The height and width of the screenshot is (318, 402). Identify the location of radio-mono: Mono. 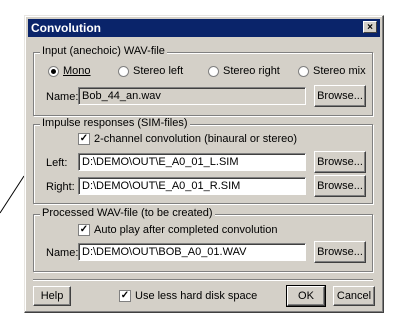
(69, 71).